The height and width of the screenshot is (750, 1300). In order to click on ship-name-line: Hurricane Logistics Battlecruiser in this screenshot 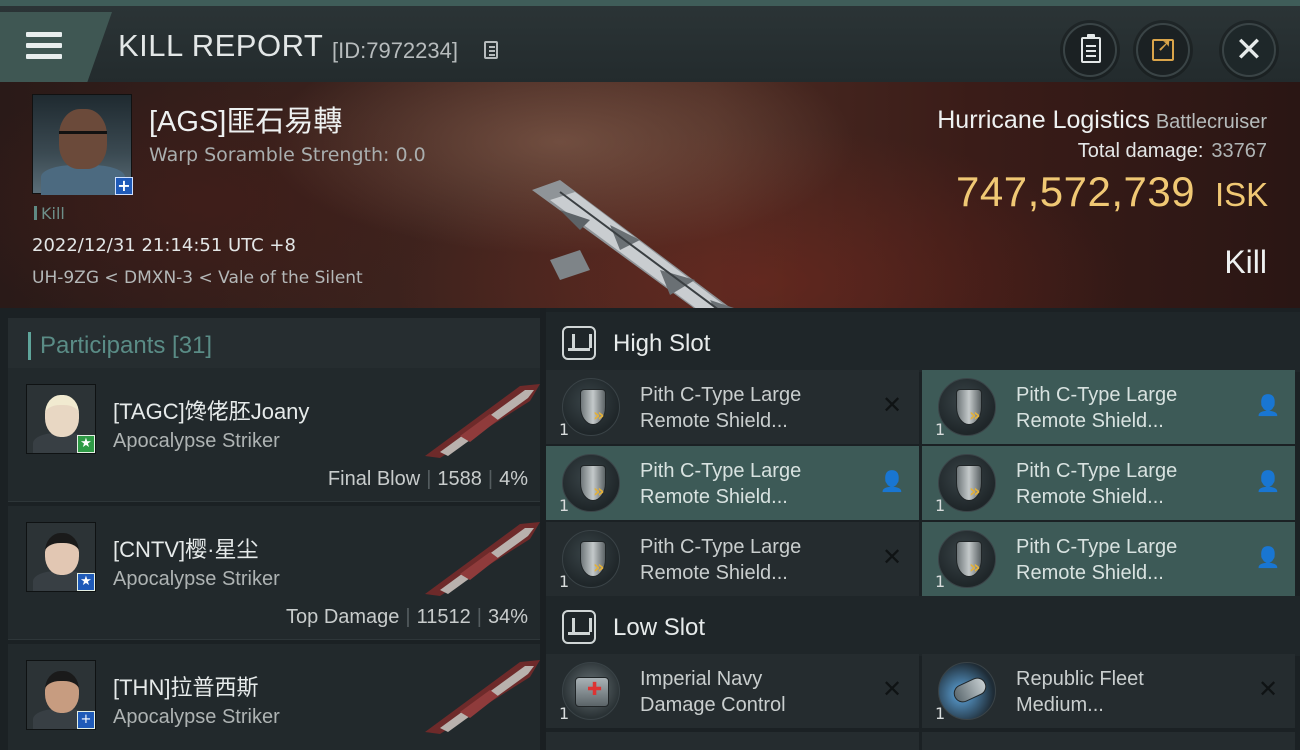, I will do `click(1102, 120)`.